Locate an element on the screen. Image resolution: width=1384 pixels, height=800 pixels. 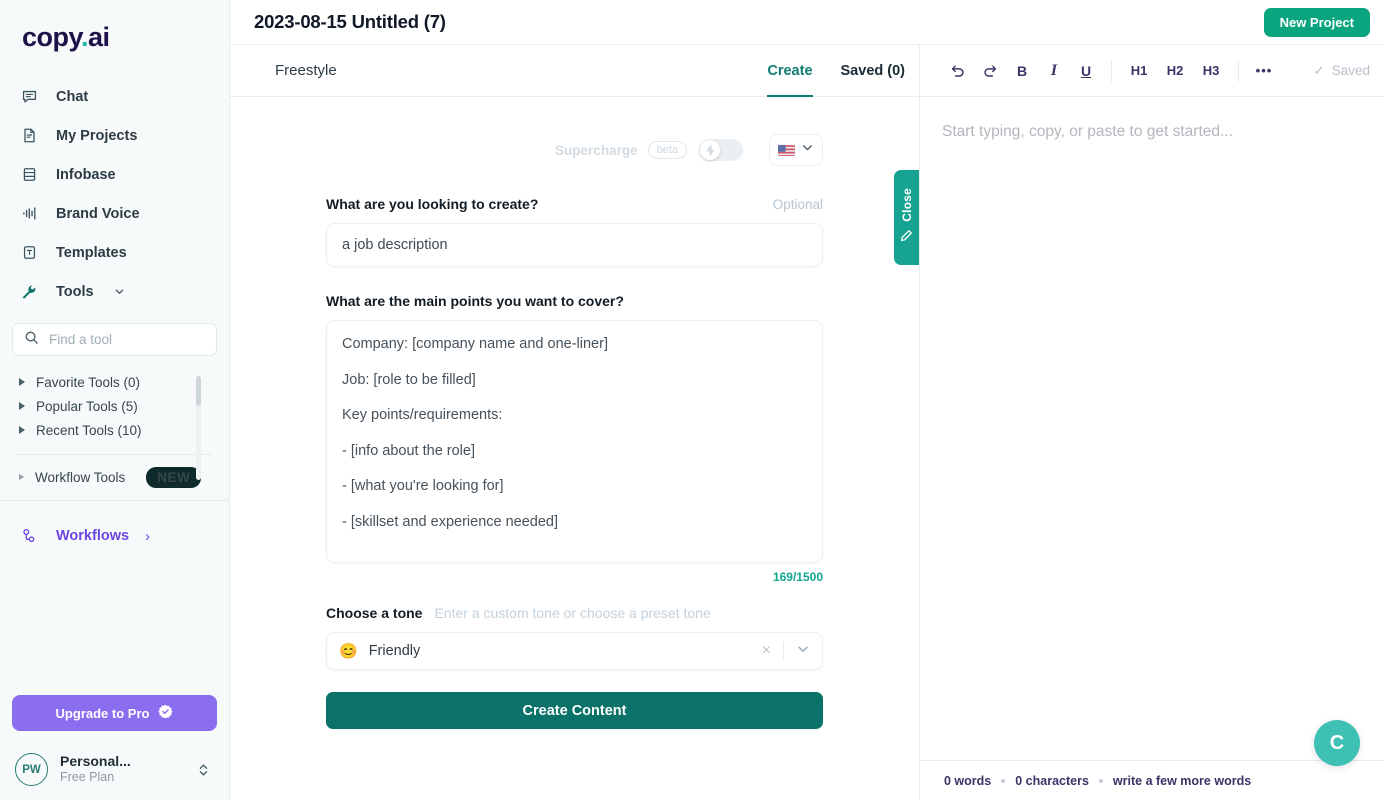
sidebar-item-tools: Tools is located at coordinates (114, 291).